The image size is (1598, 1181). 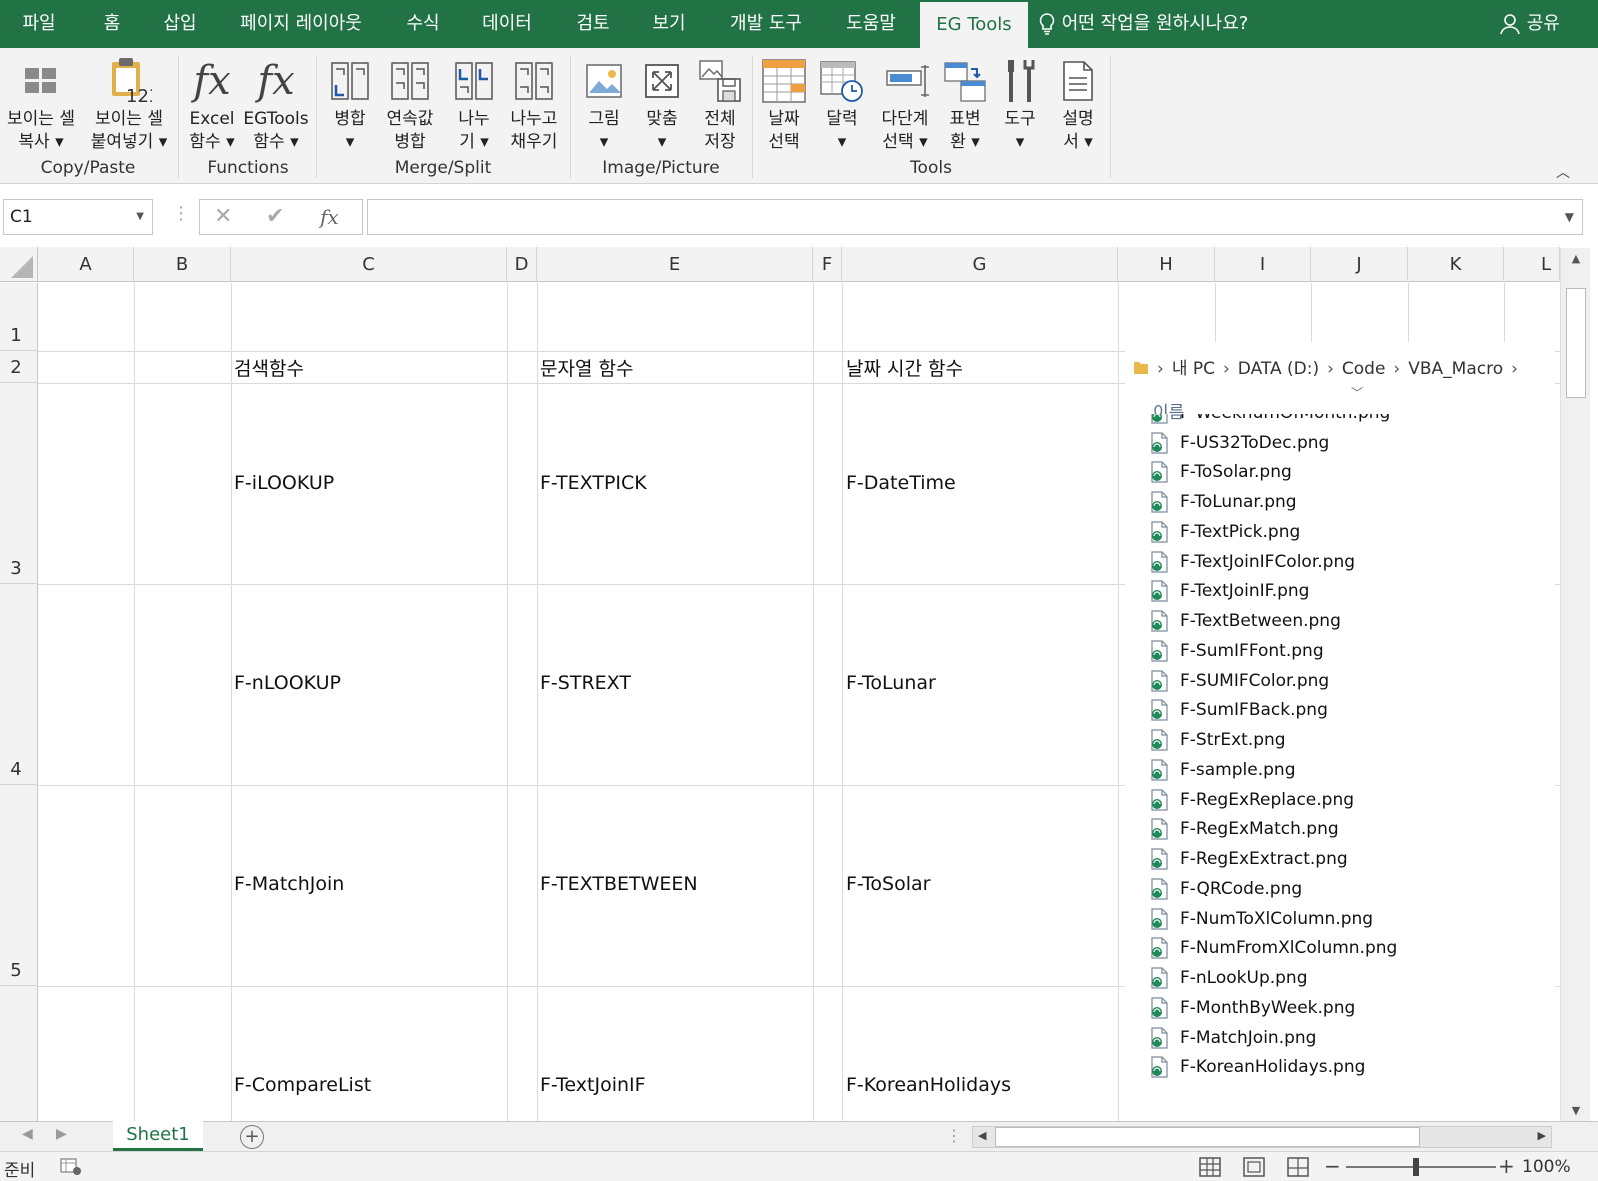 I want to click on page-layout-view-icon, so click(x=1254, y=1167).